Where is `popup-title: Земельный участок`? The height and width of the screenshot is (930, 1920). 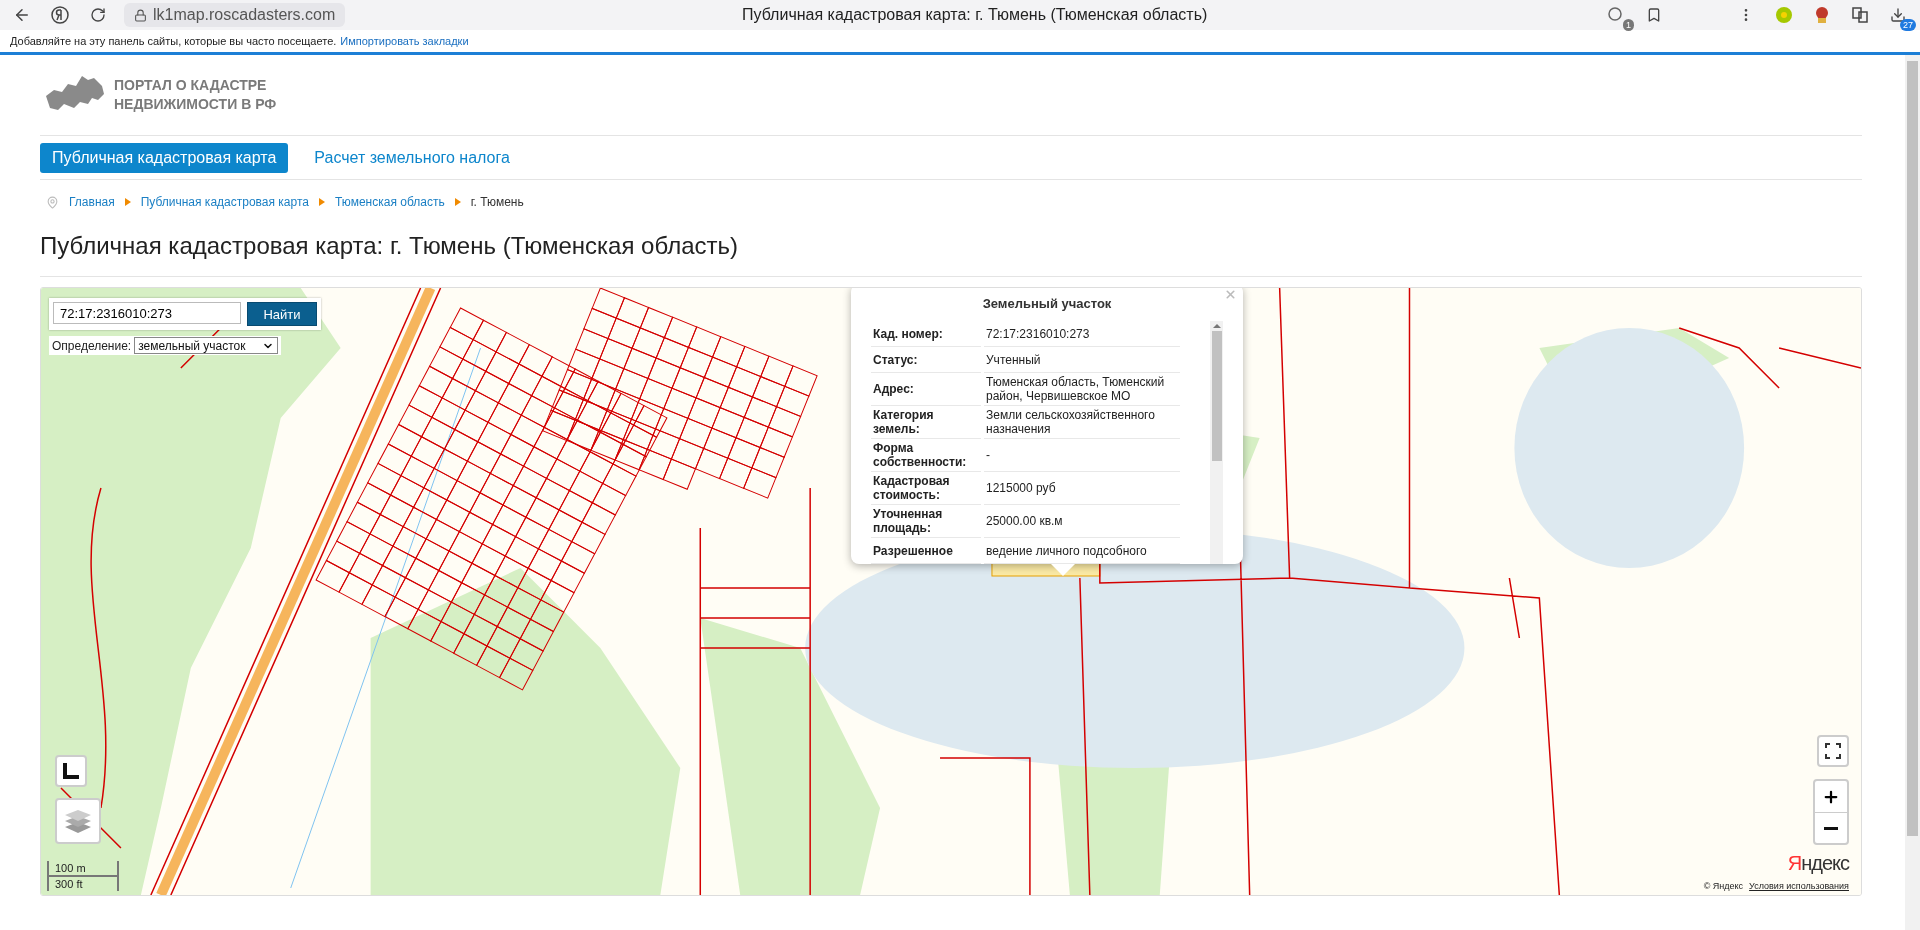 popup-title: Земельный участок is located at coordinates (1047, 304).